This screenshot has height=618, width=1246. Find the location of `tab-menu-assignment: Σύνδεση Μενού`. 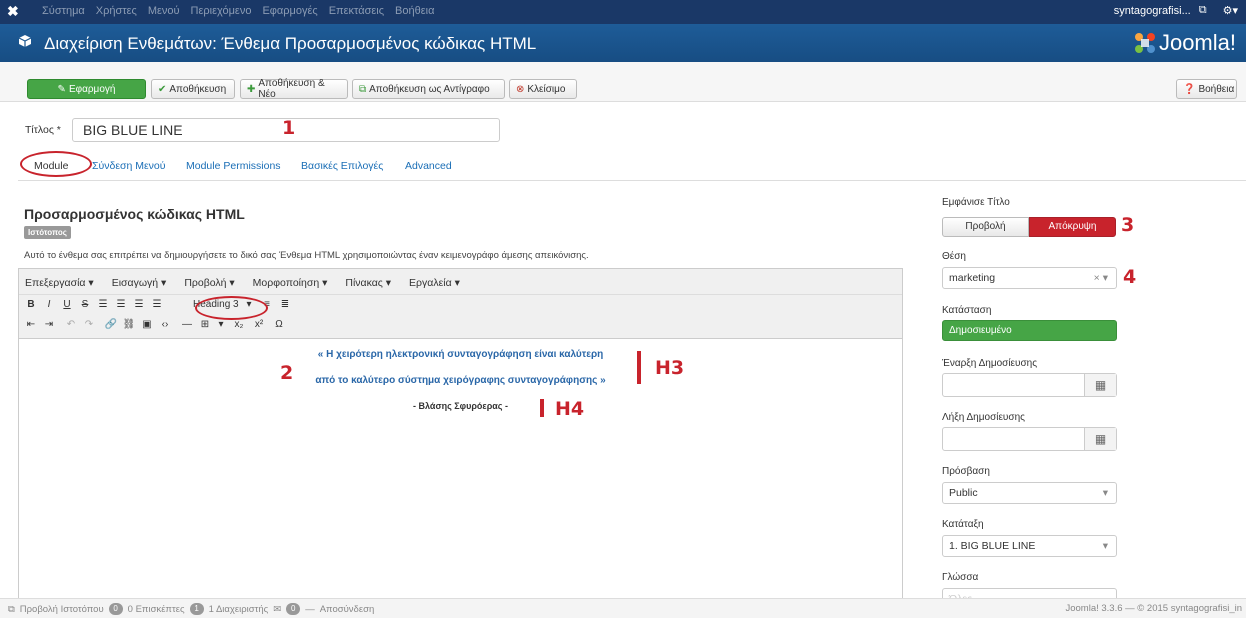

tab-menu-assignment: Σύνδεση Μενού is located at coordinates (129, 166).